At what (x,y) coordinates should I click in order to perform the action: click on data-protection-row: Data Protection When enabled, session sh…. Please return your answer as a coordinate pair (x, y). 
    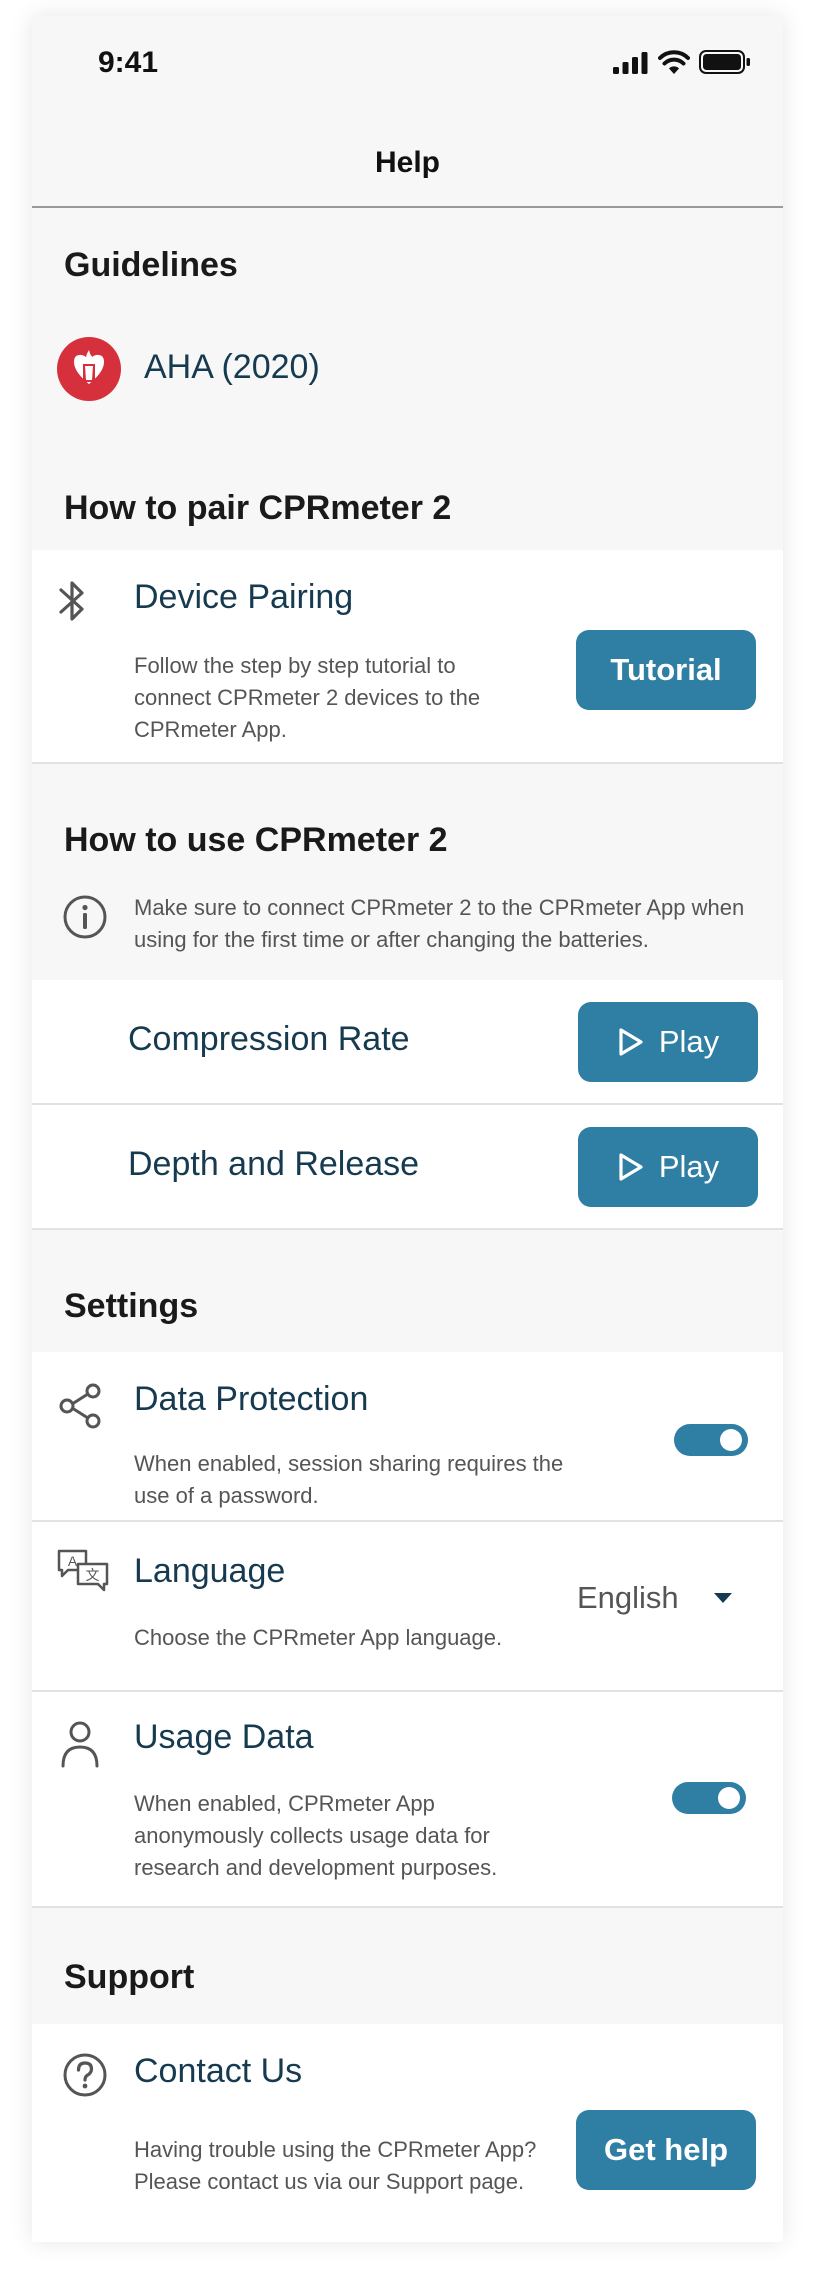
    Looking at the image, I should click on (407, 1436).